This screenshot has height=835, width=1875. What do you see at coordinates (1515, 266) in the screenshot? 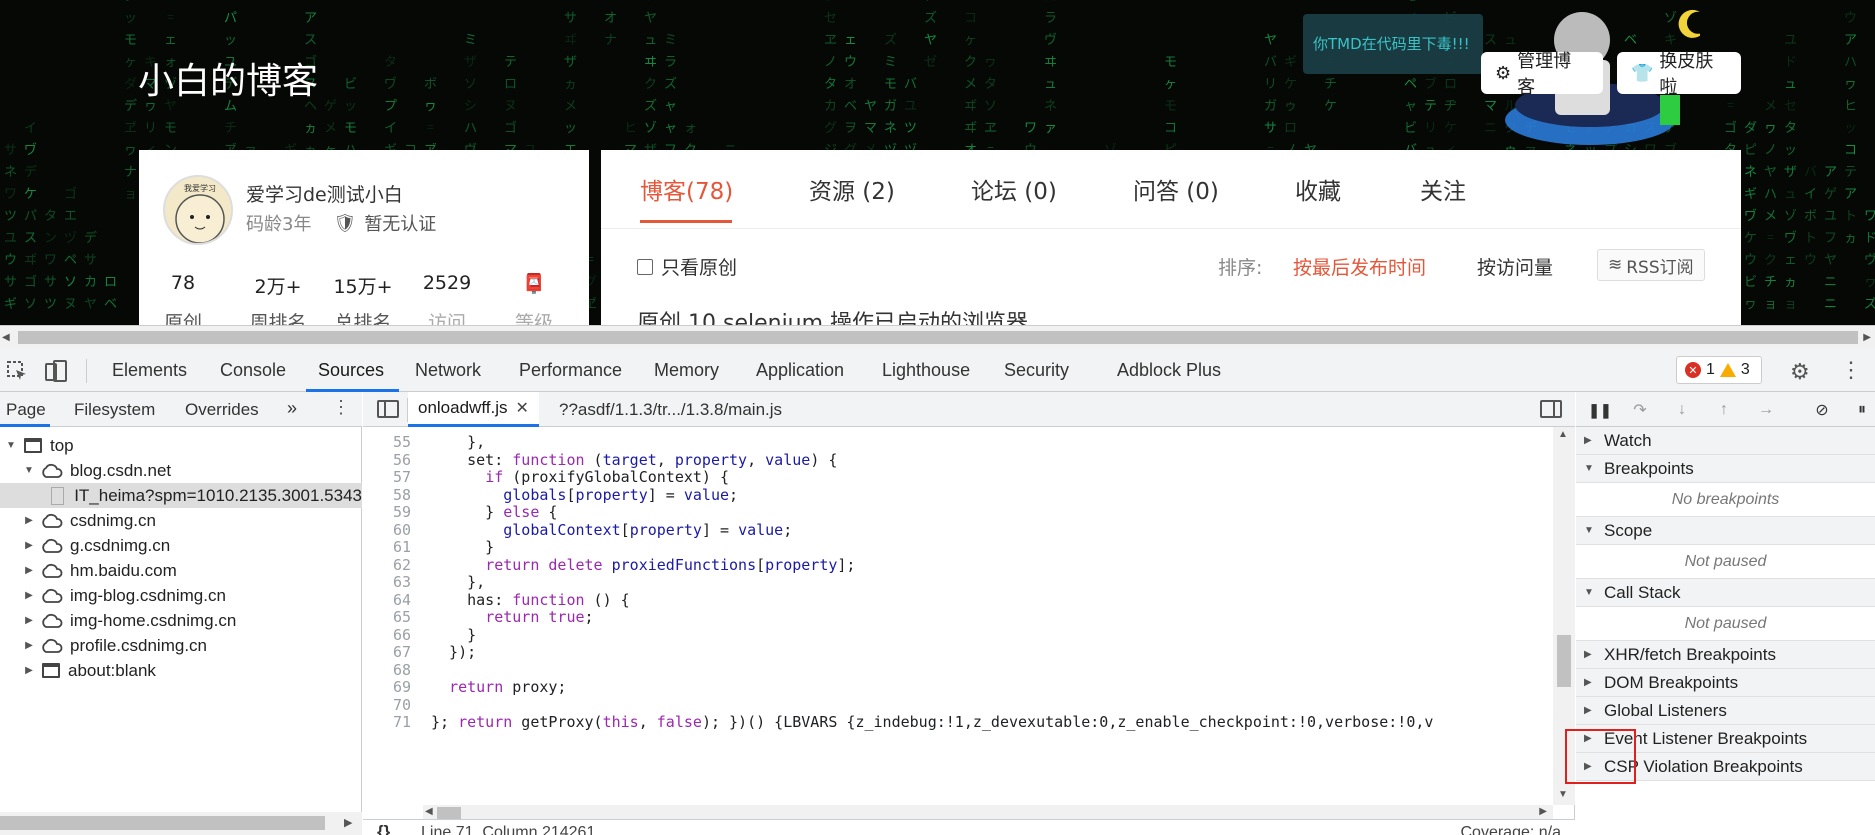
I see `sort-by-visits: 按访问量` at bounding box center [1515, 266].